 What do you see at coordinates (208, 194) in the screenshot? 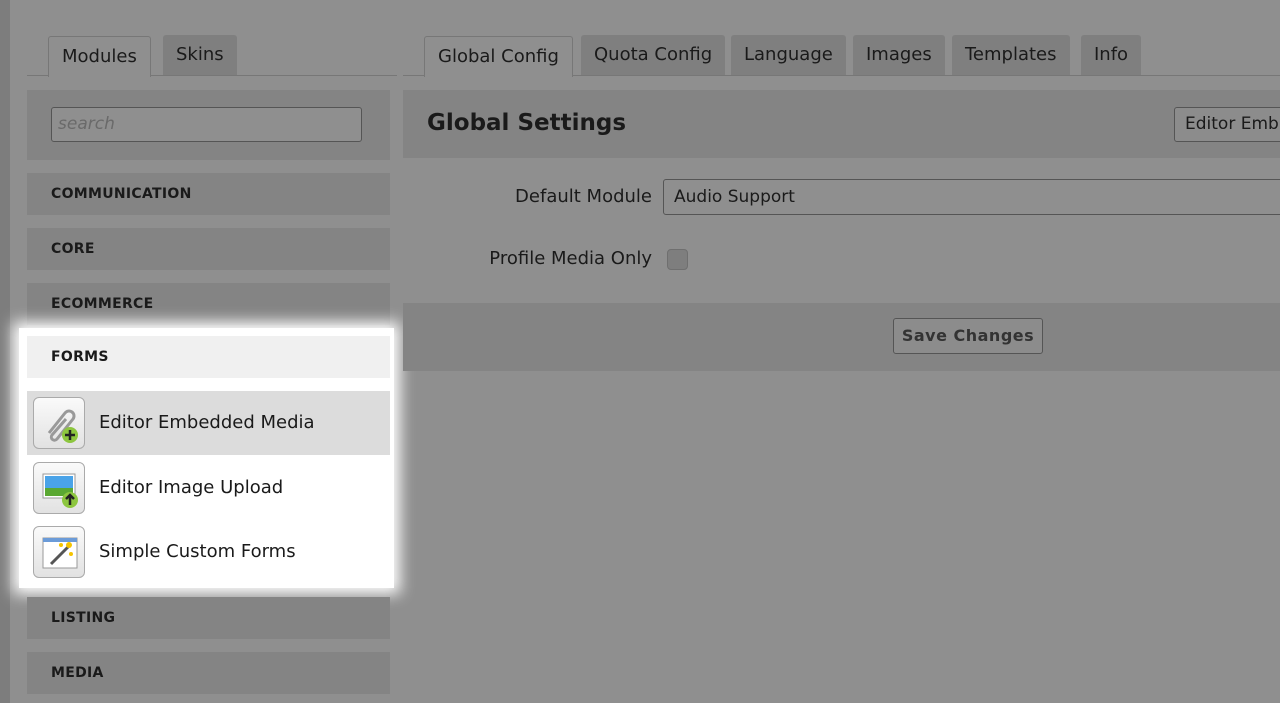
I see `category-communication: COMMUNICATION` at bounding box center [208, 194].